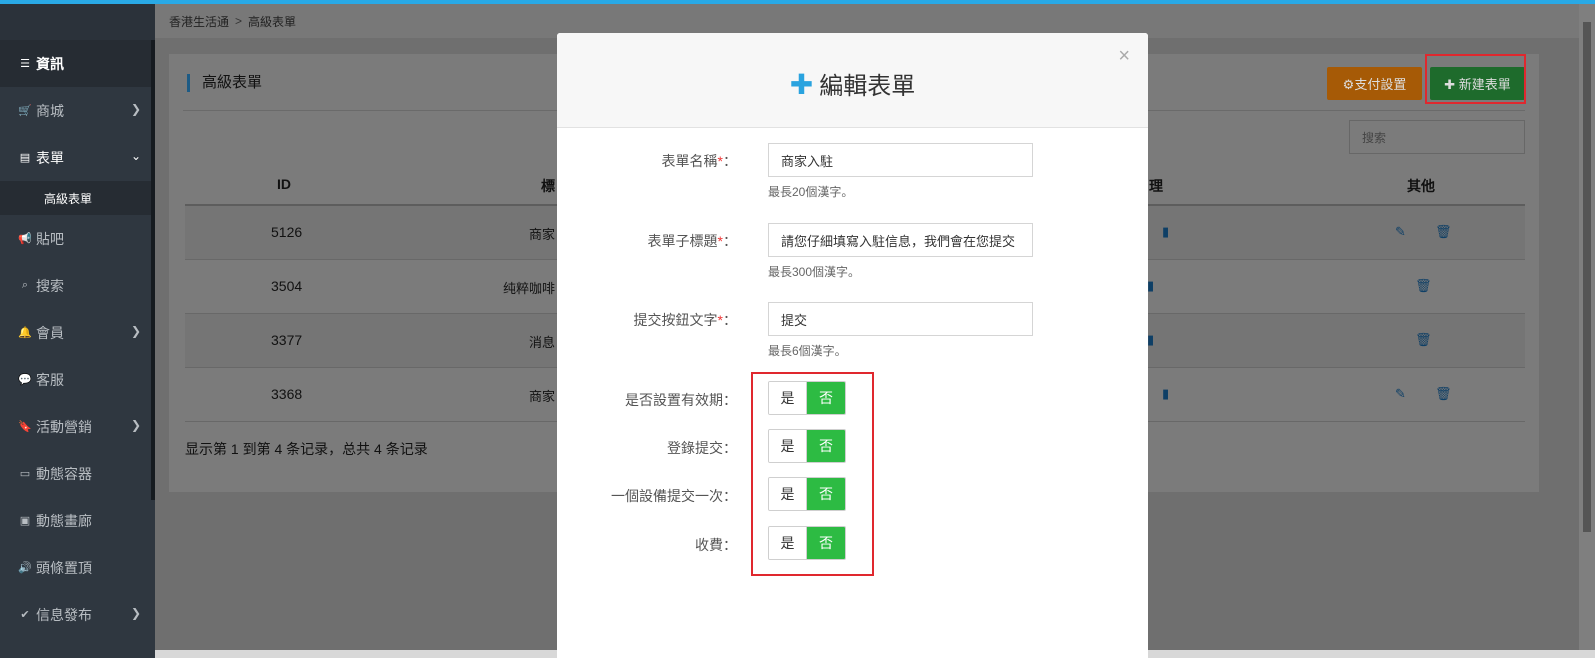 The height and width of the screenshot is (658, 1595). Describe the element at coordinates (1374, 83) in the screenshot. I see `payment-settings-button: ⚙支付設置` at that location.